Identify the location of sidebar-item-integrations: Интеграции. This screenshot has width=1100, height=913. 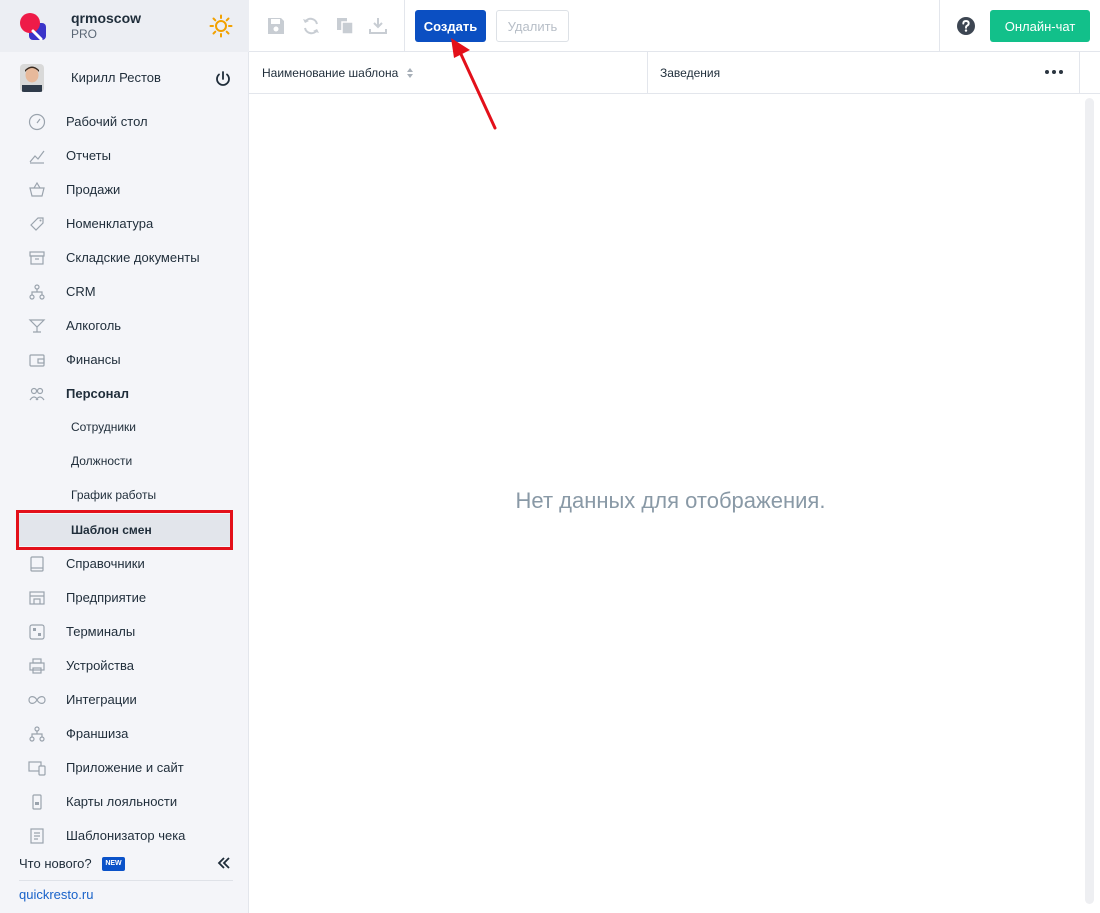
(124, 699).